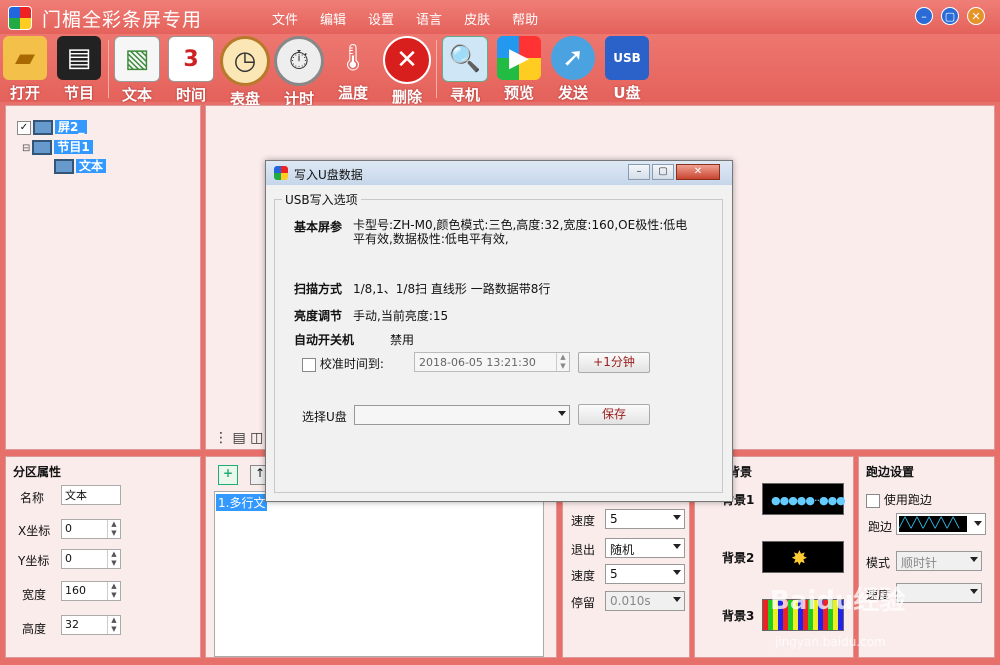 The height and width of the screenshot is (665, 1000). Describe the element at coordinates (333, 18) in the screenshot. I see `menu-edit: 编辑` at that location.